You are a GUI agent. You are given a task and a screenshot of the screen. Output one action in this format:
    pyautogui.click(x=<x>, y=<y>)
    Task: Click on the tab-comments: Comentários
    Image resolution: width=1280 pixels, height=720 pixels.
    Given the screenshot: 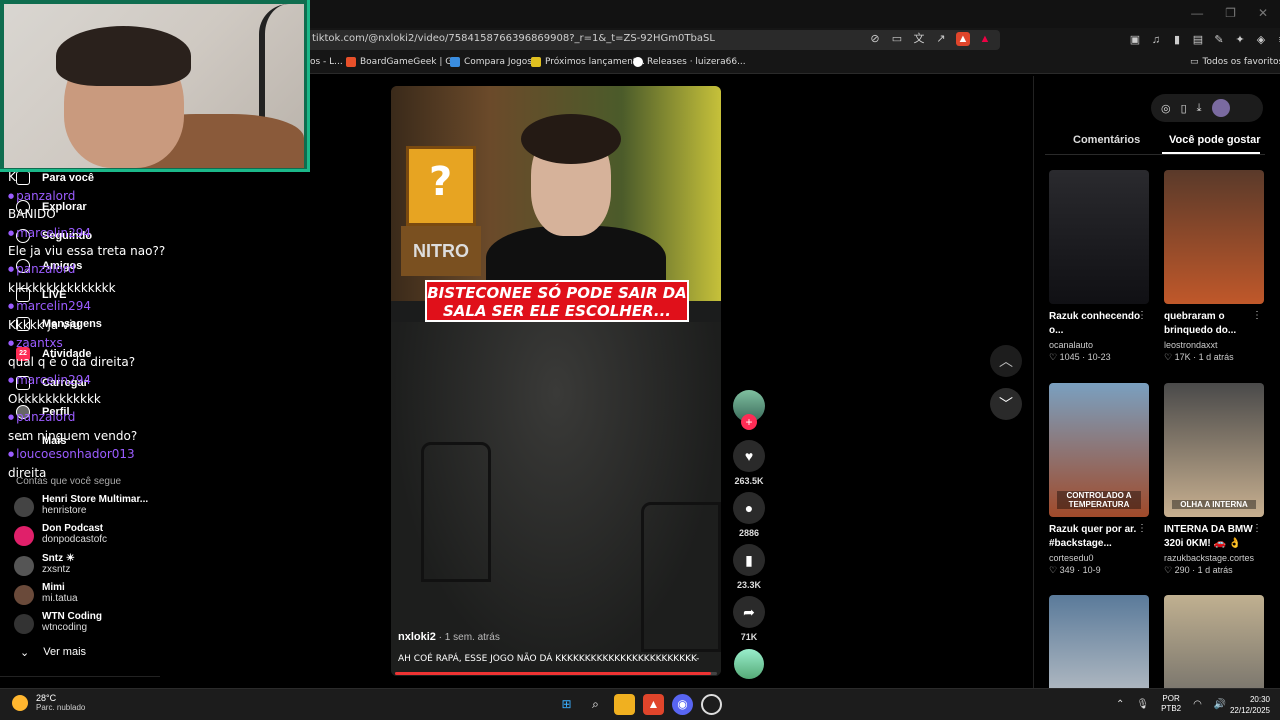 What is the action you would take?
    pyautogui.click(x=1106, y=140)
    